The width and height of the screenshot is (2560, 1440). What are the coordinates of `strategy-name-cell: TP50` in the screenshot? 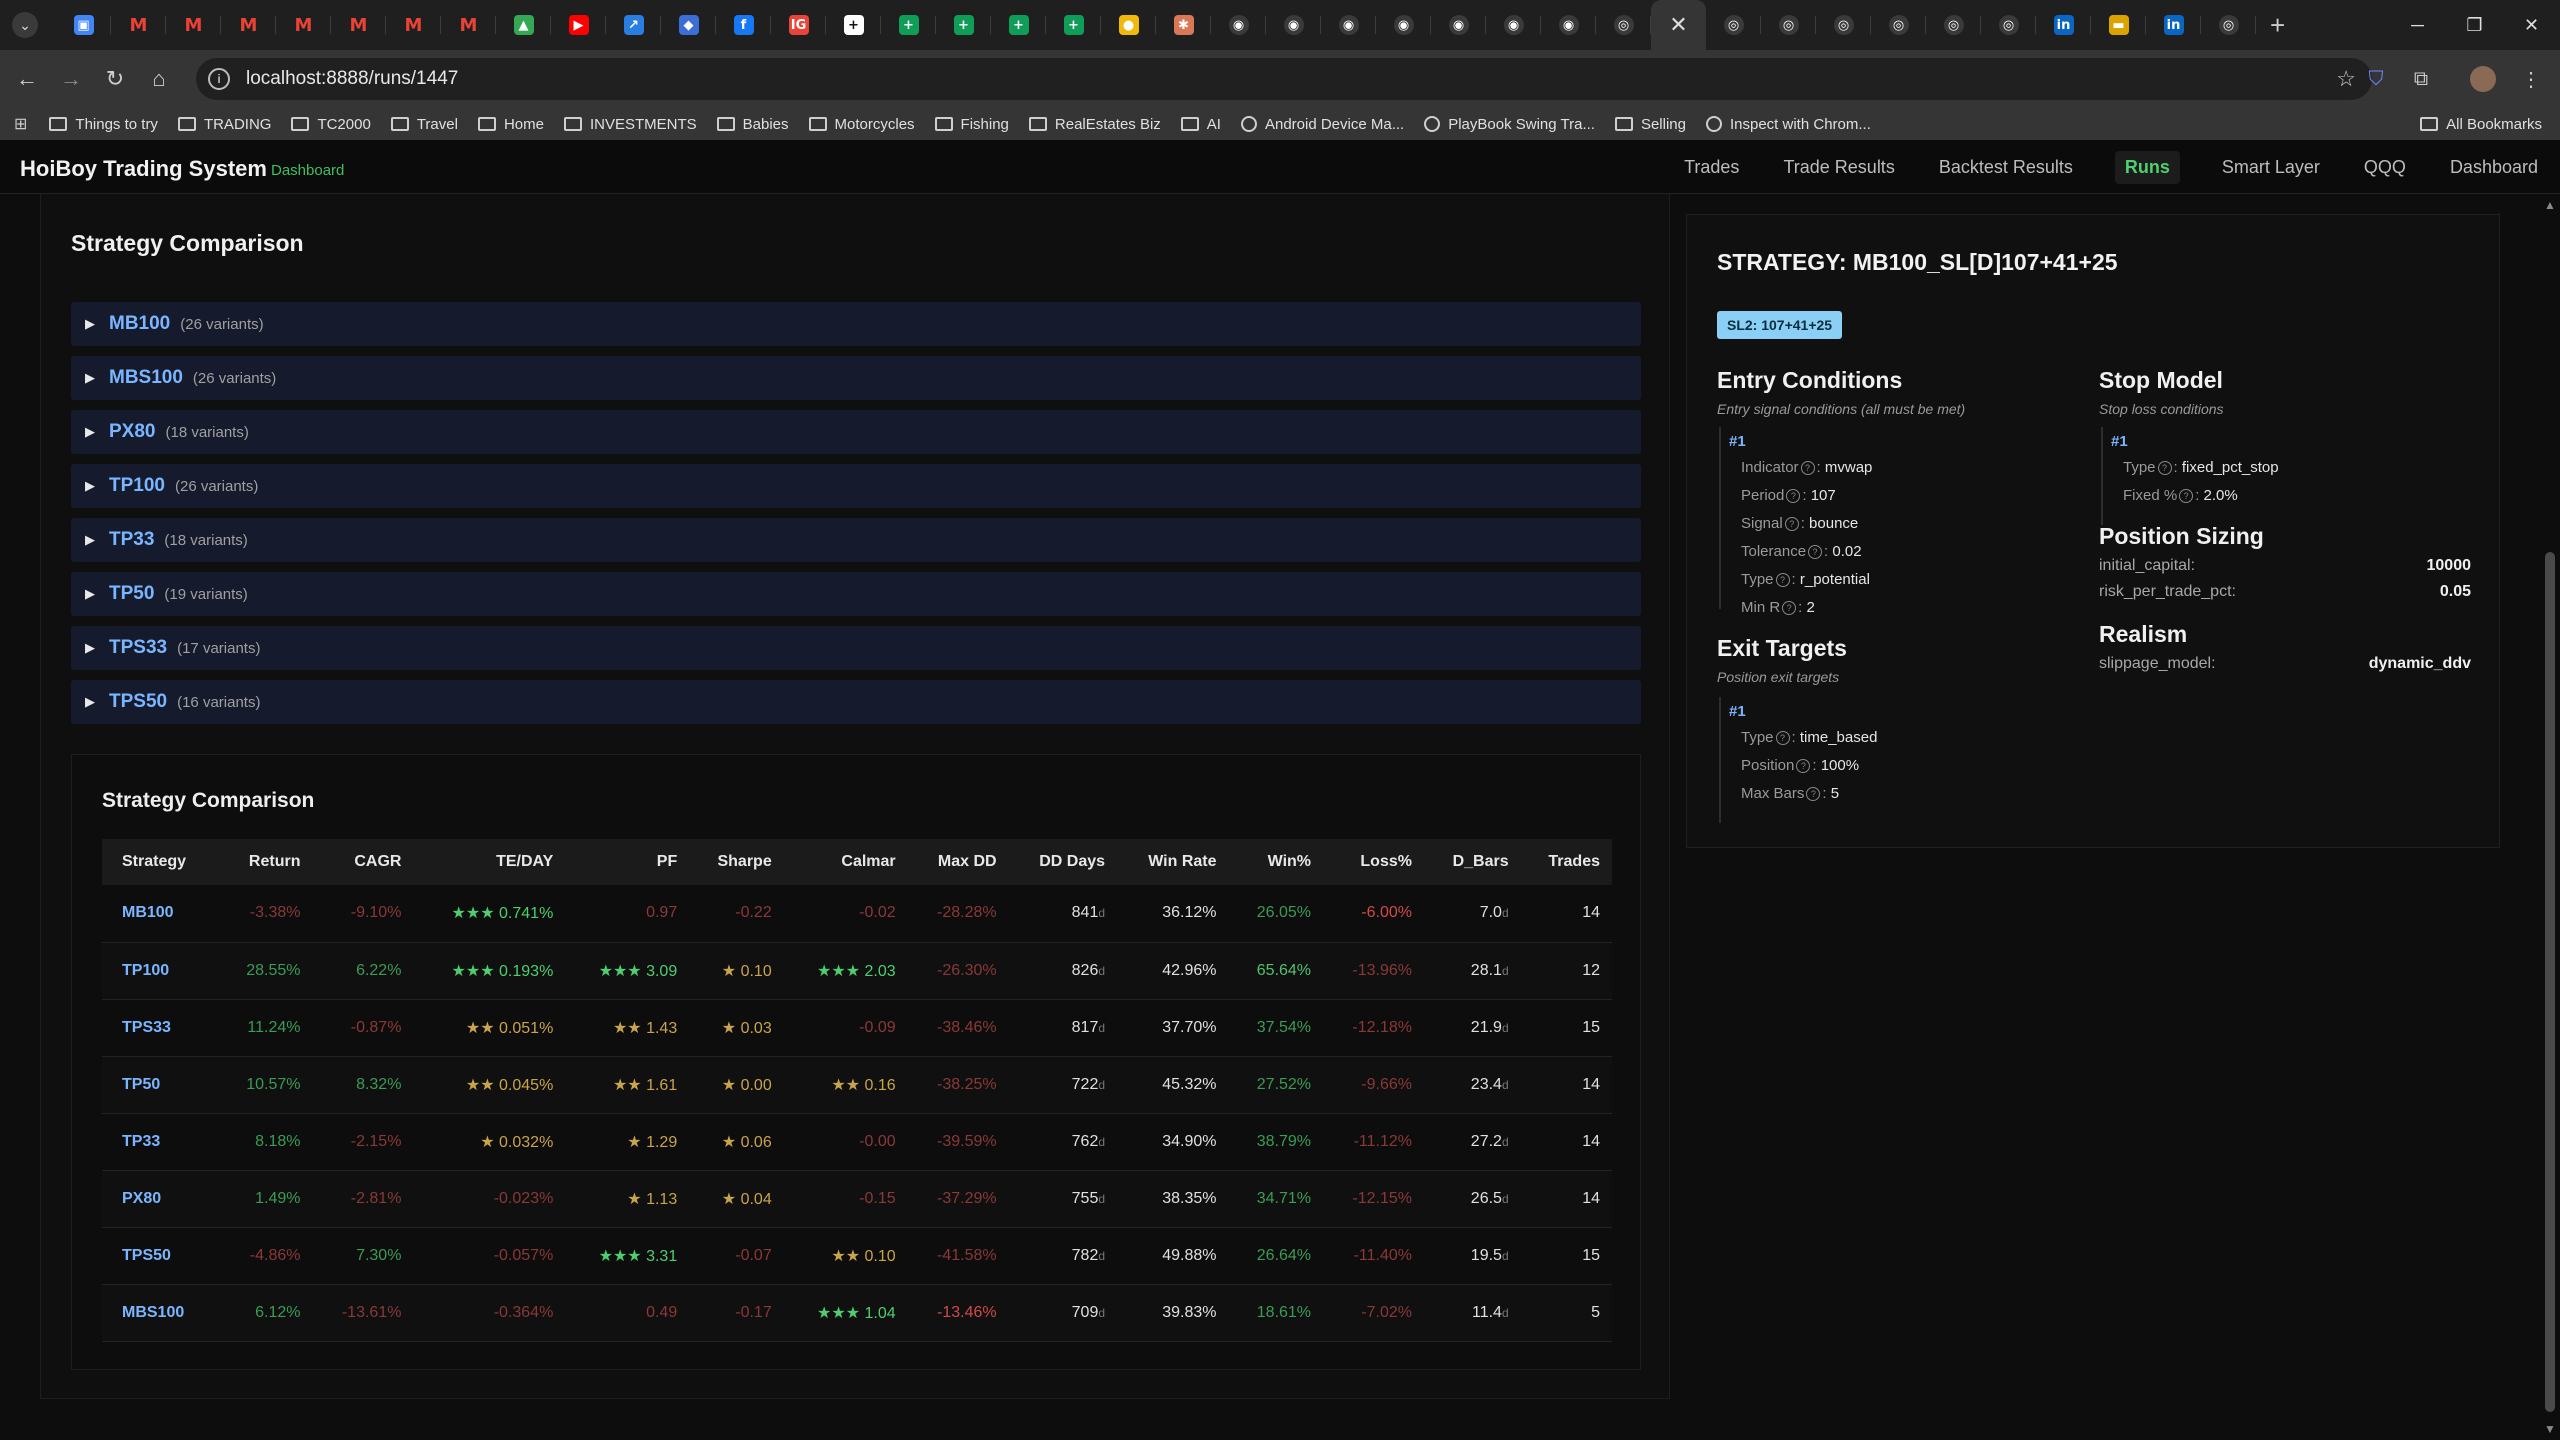 It's located at (160, 1085).